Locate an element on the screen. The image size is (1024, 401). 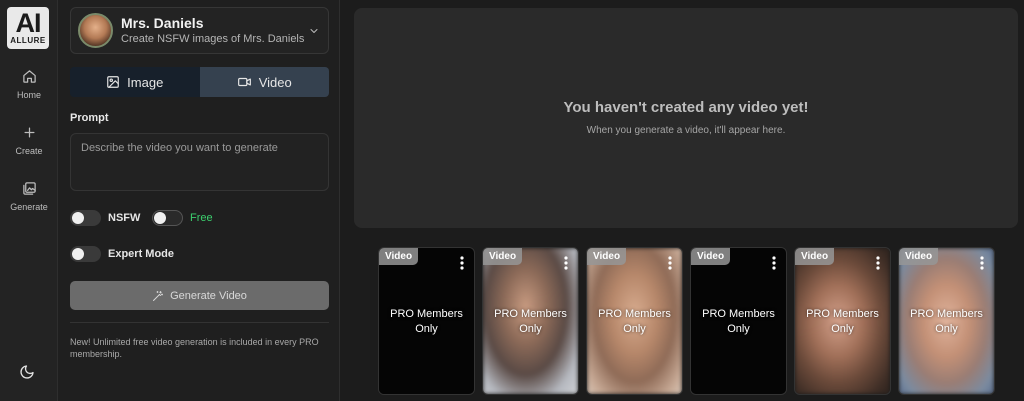
generate-video-button: Generate Video is located at coordinates (199, 295).